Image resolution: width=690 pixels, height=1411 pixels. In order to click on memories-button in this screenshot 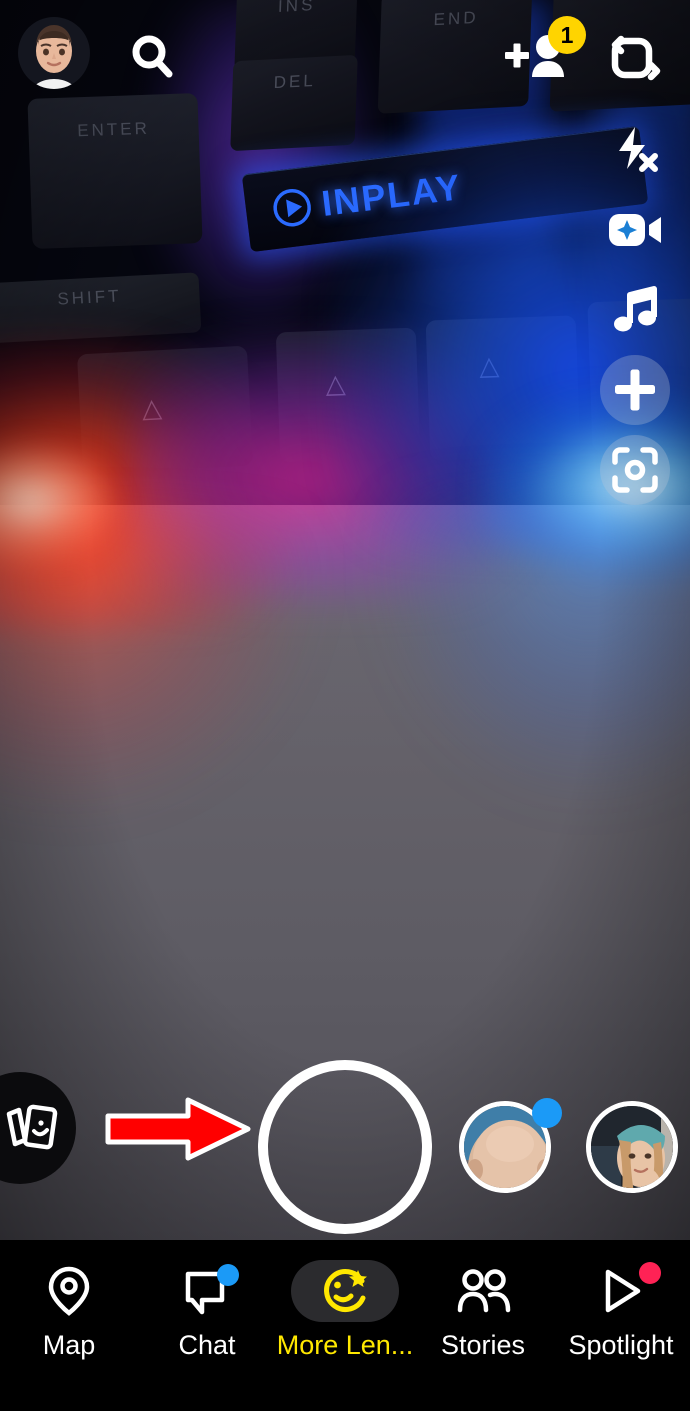, I will do `click(38, 1128)`.